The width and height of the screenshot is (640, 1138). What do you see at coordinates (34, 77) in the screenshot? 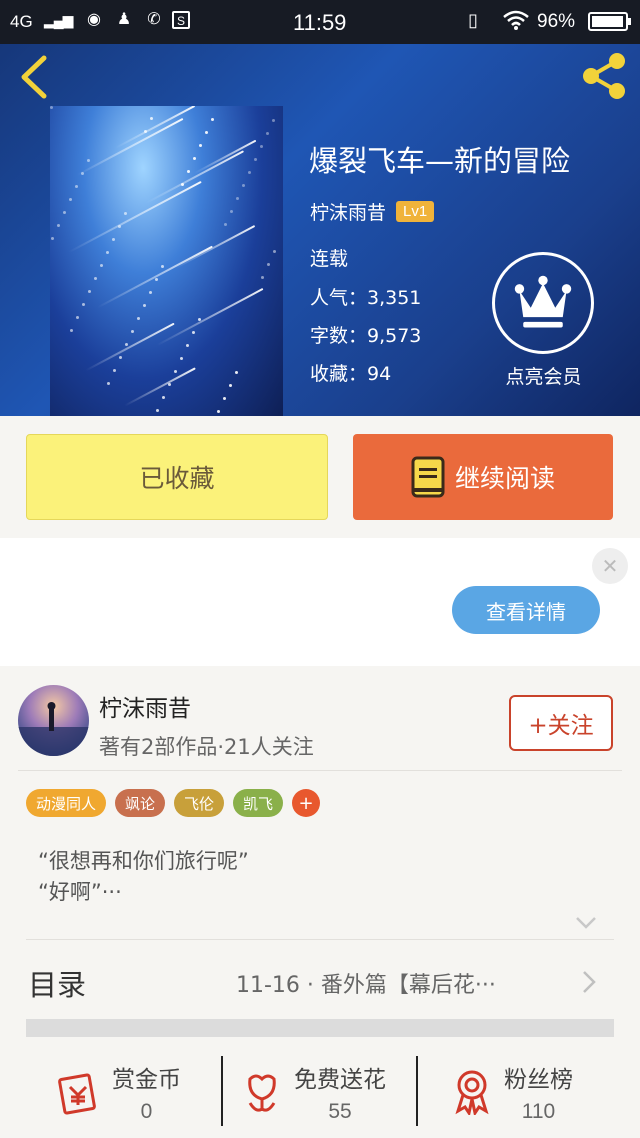
I see `back-icon` at bounding box center [34, 77].